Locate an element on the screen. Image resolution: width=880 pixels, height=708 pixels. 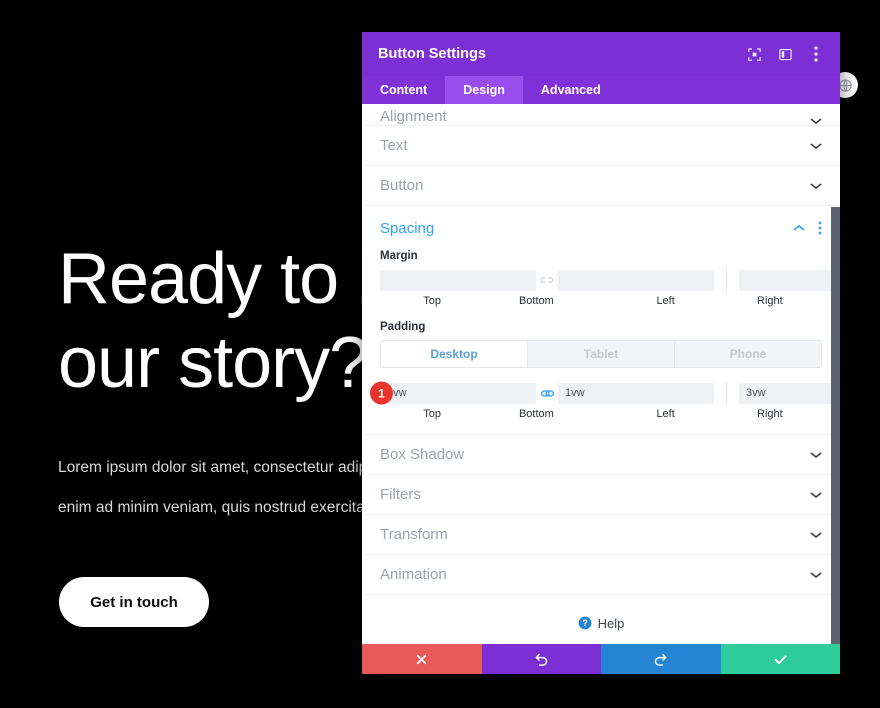
modal-header-actions is located at coordinates (785, 54).